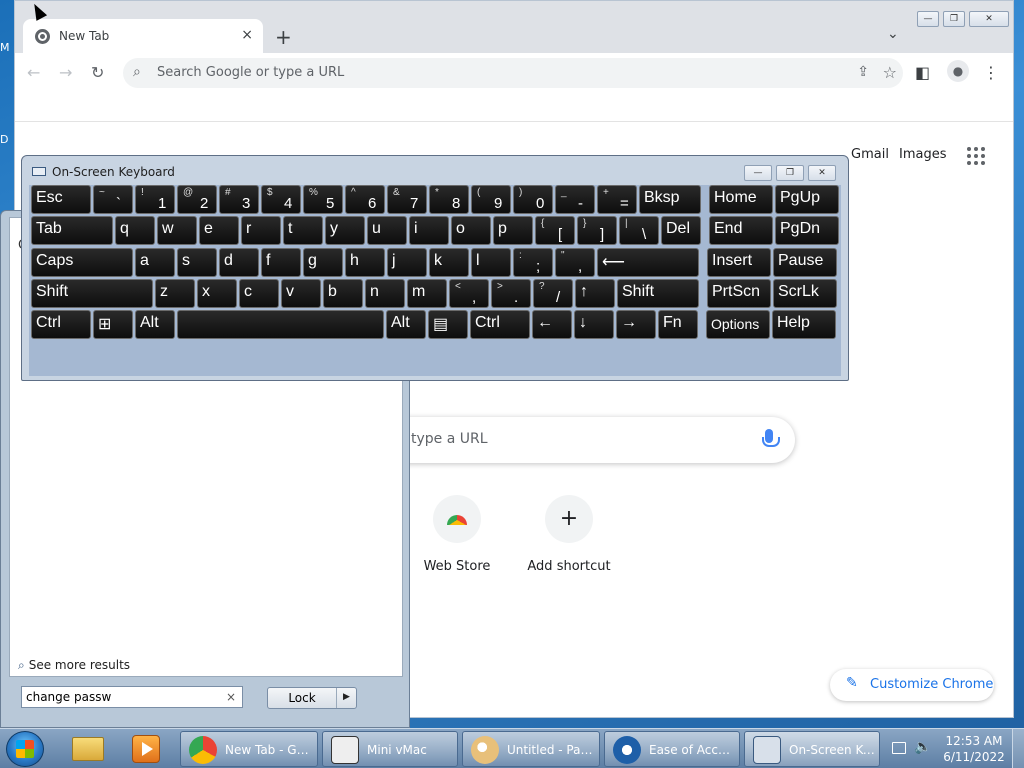 The image size is (1024, 768). I want to click on start-search-box: ×, so click(132, 697).